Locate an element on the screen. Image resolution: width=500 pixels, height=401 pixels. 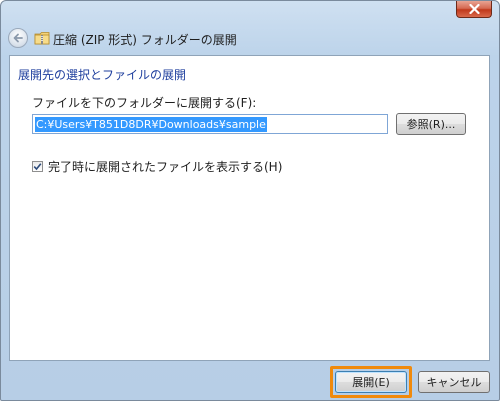
destination-label: ファイルを下のフォルダーに展開する(F): is located at coordinates (144, 103).